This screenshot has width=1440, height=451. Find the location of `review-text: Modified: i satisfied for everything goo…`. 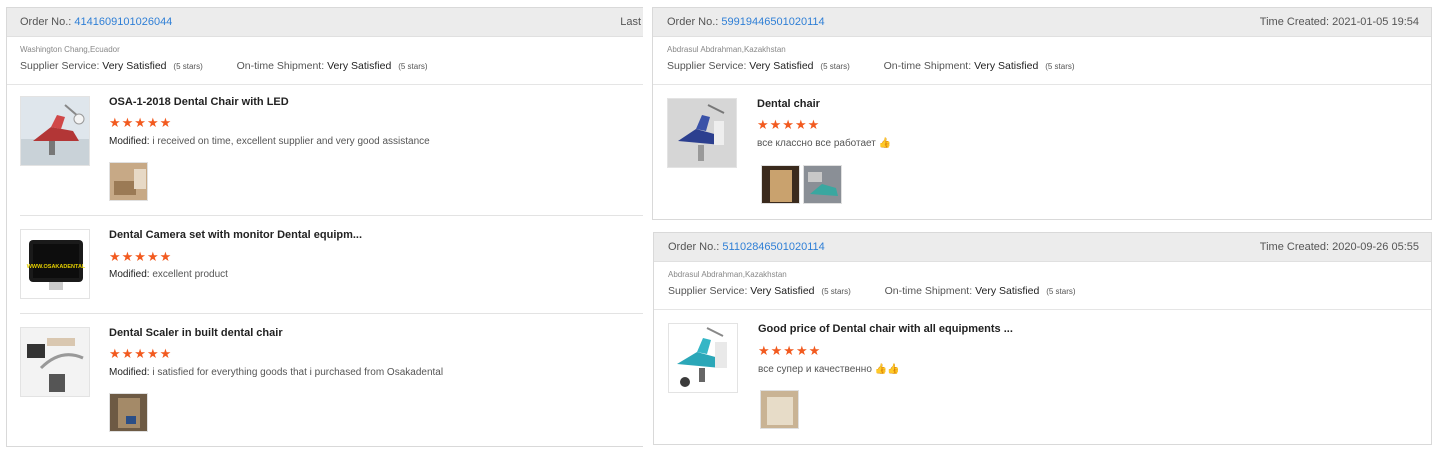

review-text: Modified: i satisfied for everything goo… is located at coordinates (276, 372).